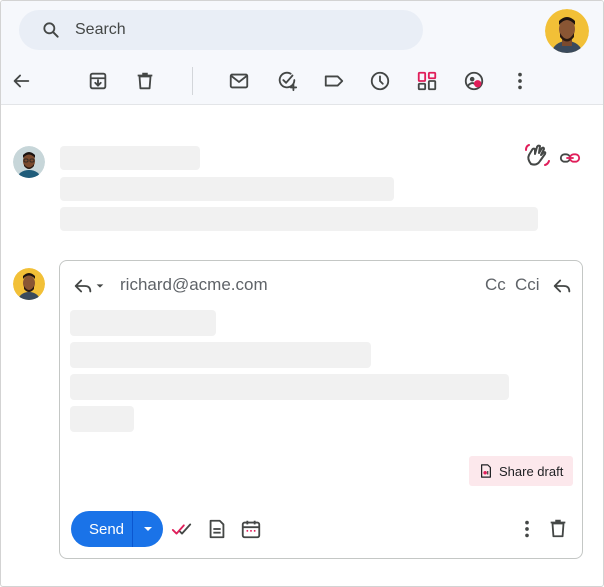  Describe the element at coordinates (427, 81) in the screenshot. I see `apps-grid-icon` at that location.